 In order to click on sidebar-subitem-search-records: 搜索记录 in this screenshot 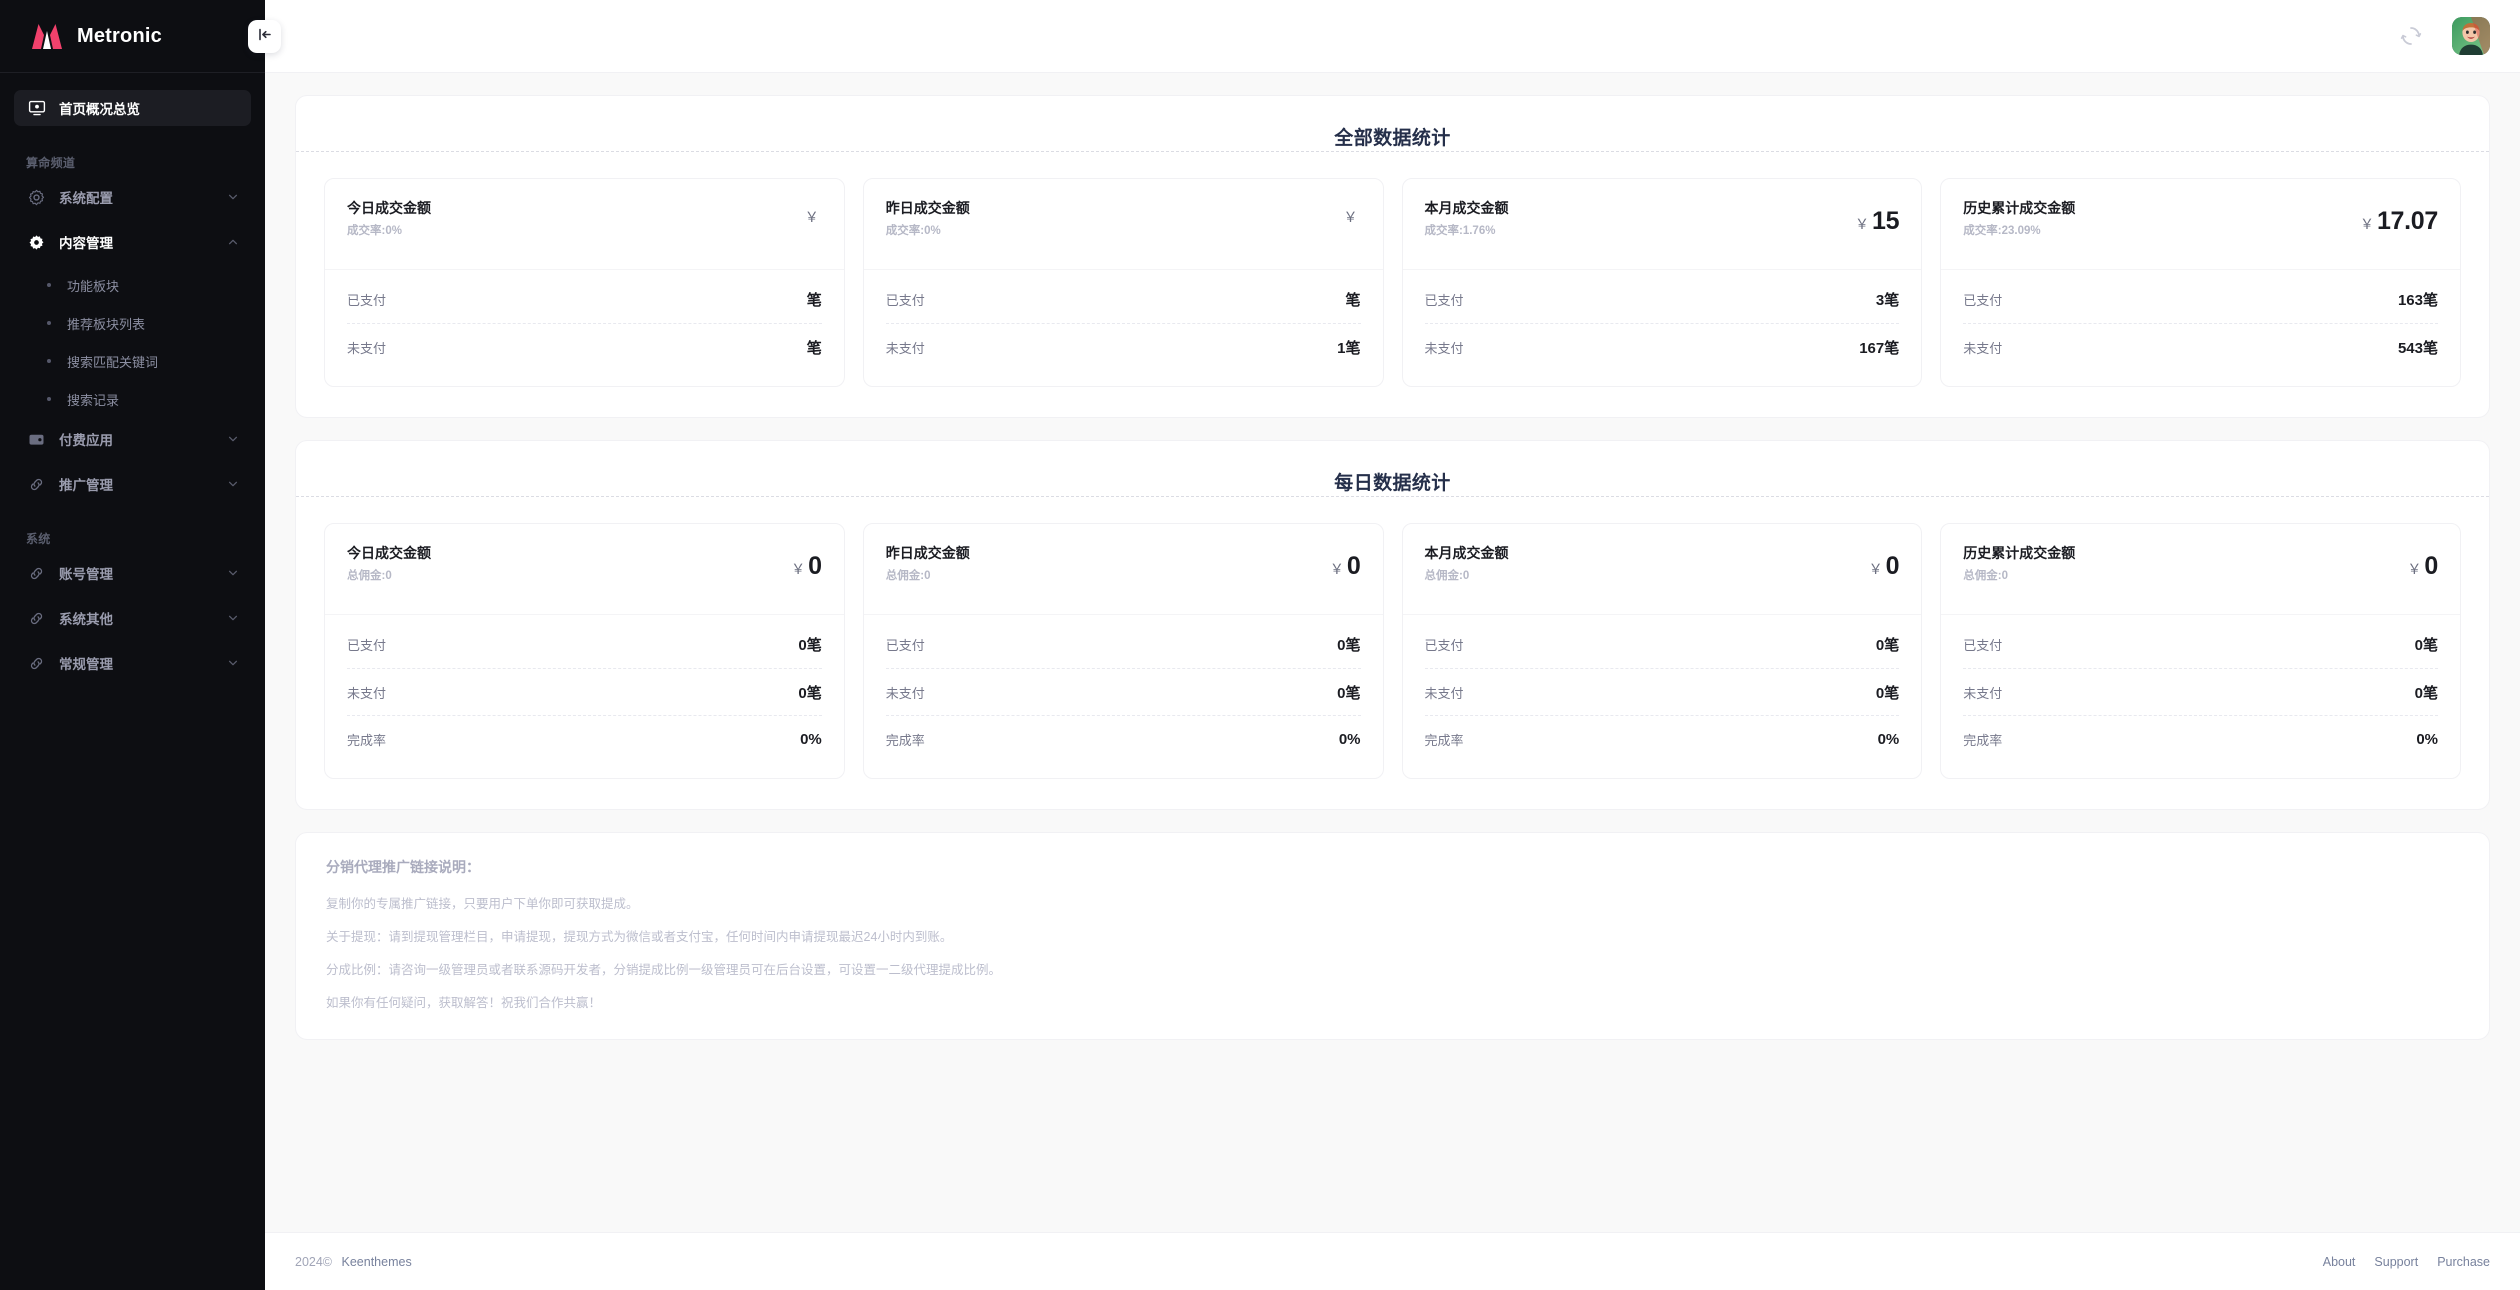, I will do `click(132, 399)`.